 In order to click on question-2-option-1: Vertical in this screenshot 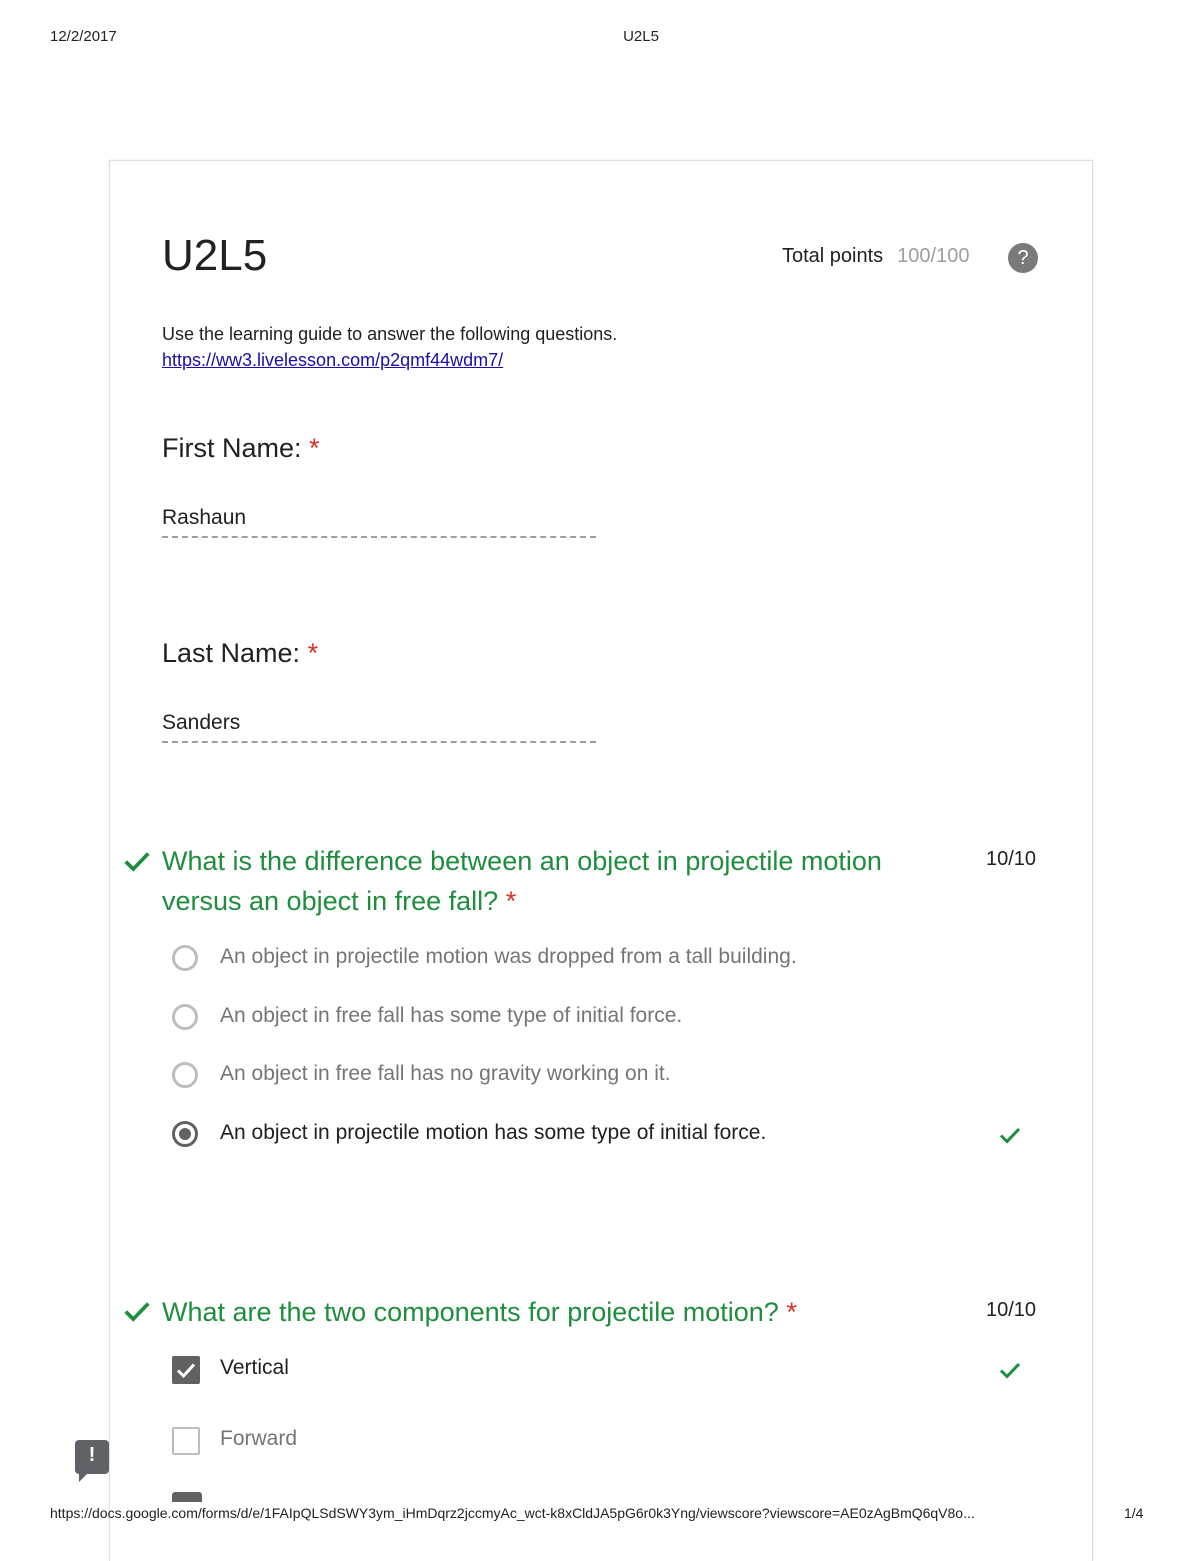, I will do `click(602, 1373)`.